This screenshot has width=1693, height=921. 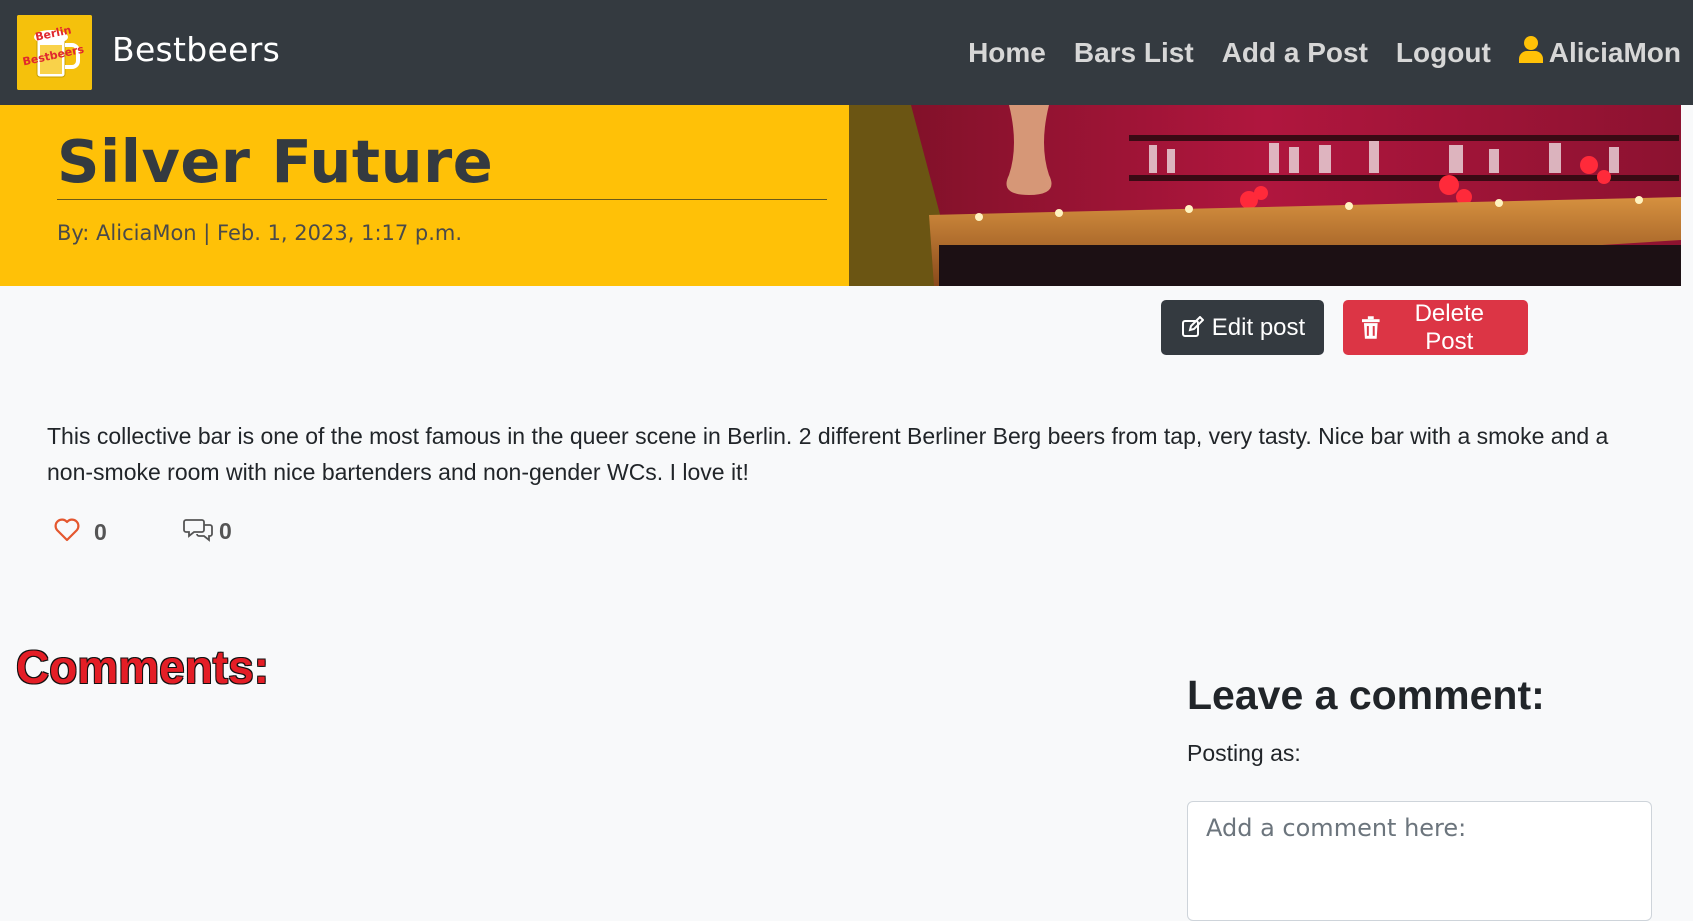 What do you see at coordinates (260, 233) in the screenshot?
I see `post-meta: By: AliciaMon | Feb. 1, 2023, 1:17 p.m.` at bounding box center [260, 233].